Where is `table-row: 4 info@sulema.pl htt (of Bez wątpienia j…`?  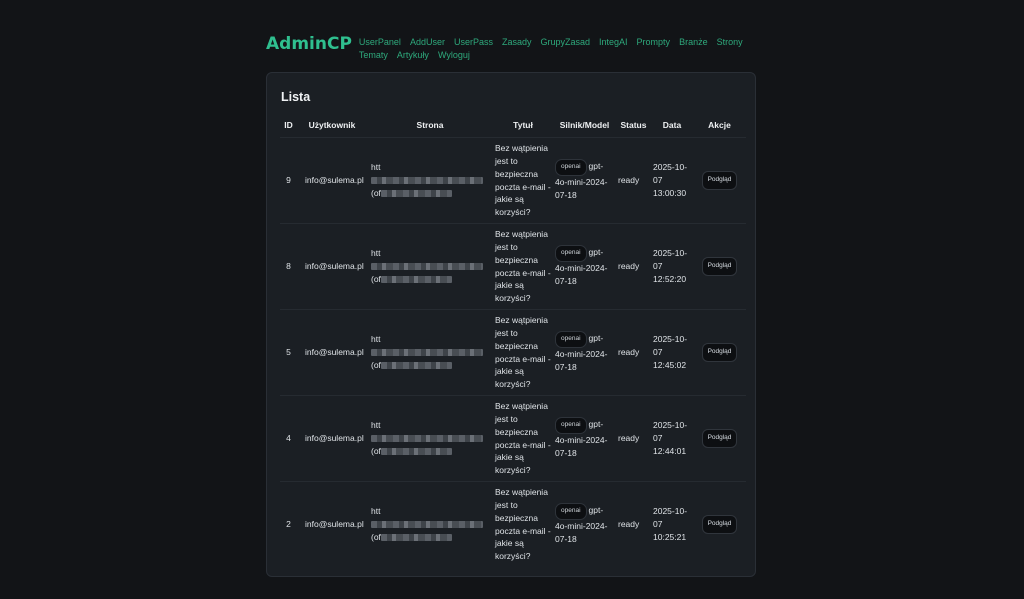 table-row: 4 info@sulema.pl htt (of Bez wątpienia j… is located at coordinates (513, 438).